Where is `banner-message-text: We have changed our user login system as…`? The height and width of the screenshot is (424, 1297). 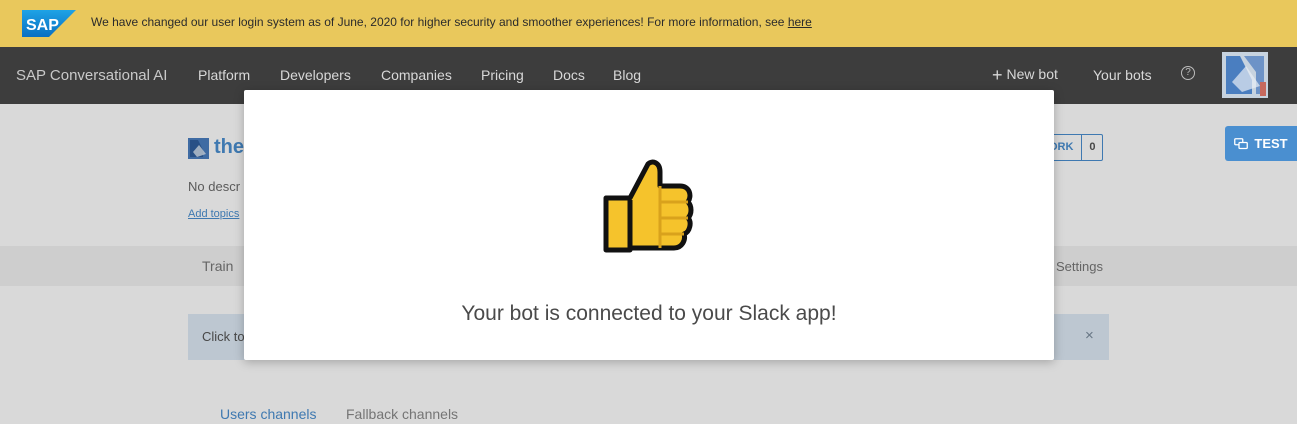
banner-message-text: We have changed our user login system as… is located at coordinates (439, 22).